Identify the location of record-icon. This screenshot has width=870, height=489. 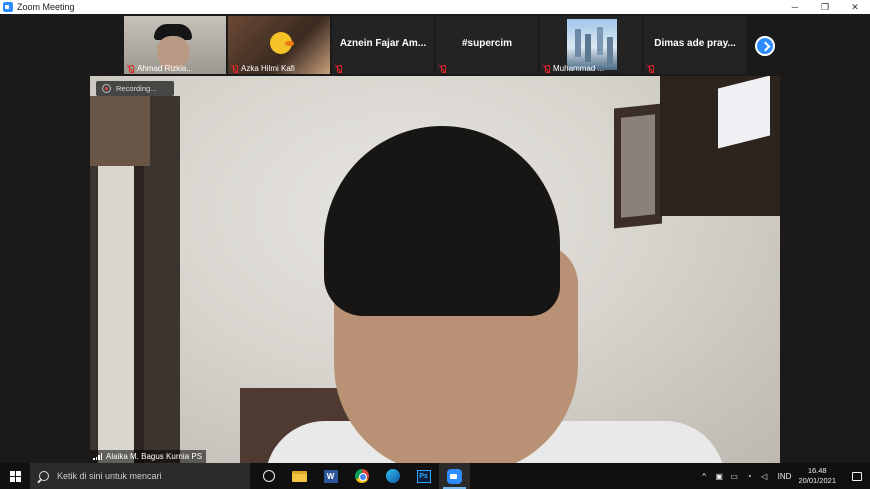
(106, 88).